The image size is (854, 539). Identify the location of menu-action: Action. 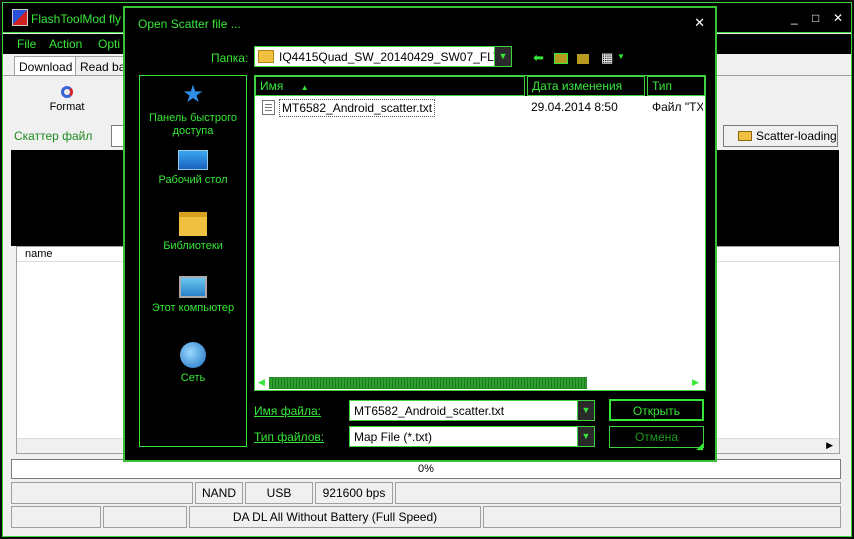
(65, 44).